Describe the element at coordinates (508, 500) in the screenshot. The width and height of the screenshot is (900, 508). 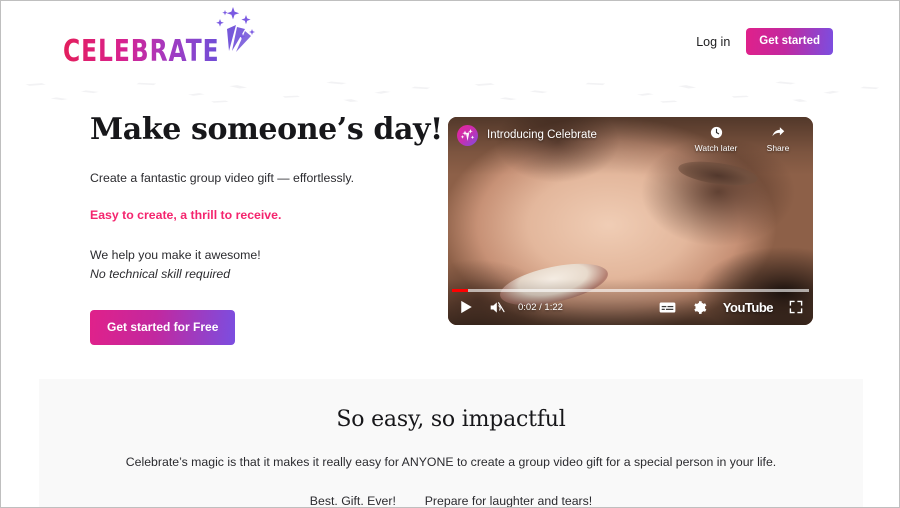
I see `tagline-right: Prepare for laughter and tears!` at that location.